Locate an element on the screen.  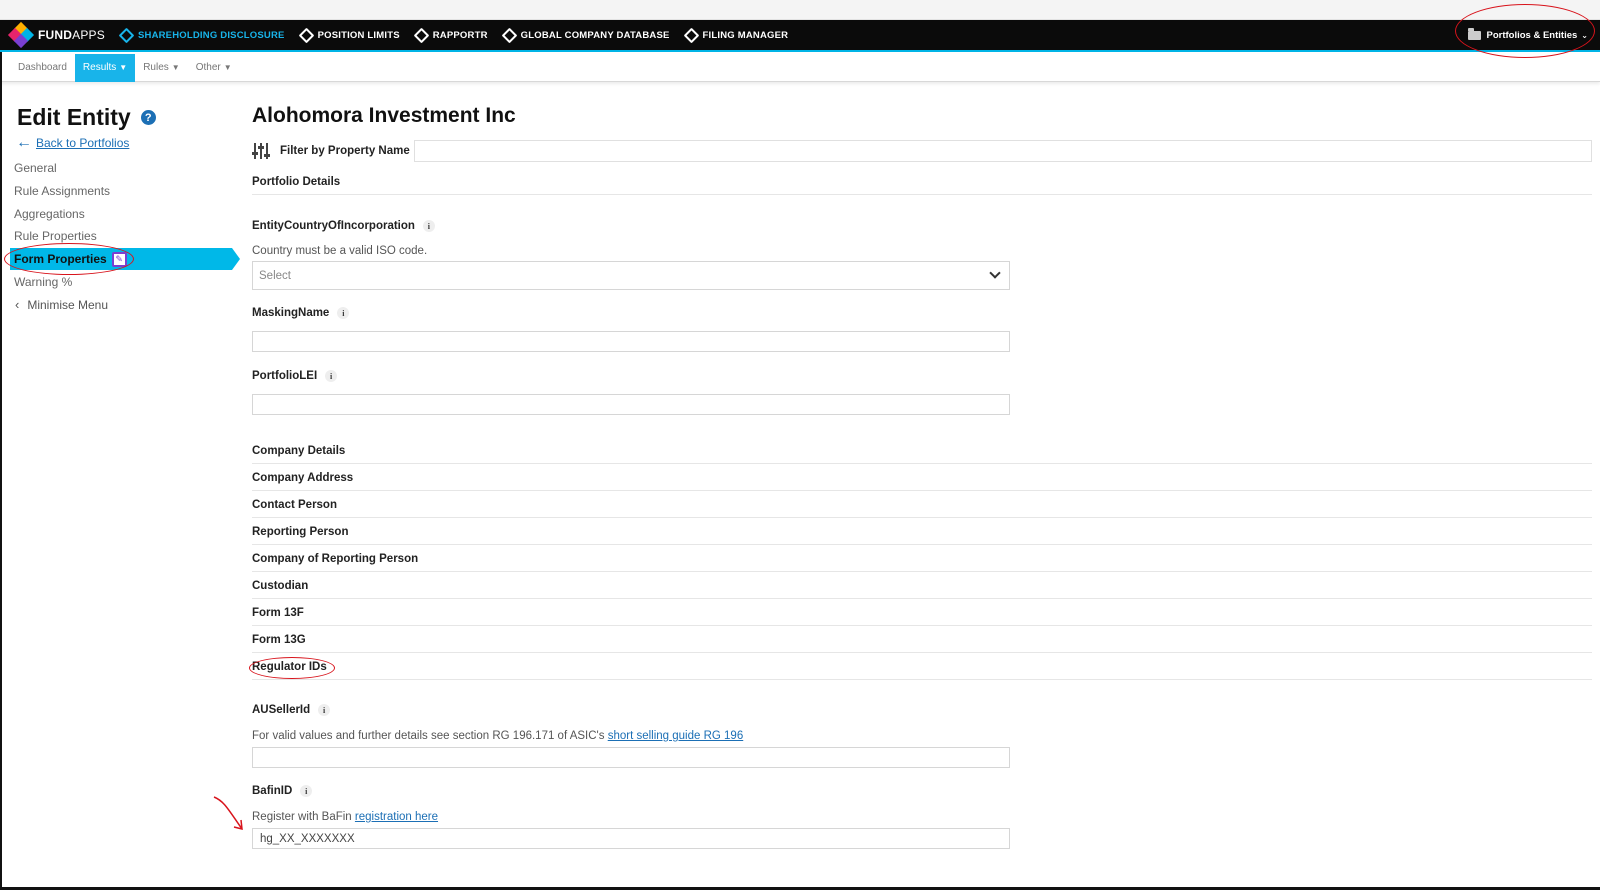
minimise-menu-button: ‹ Minimise Menu is located at coordinates (61, 304).